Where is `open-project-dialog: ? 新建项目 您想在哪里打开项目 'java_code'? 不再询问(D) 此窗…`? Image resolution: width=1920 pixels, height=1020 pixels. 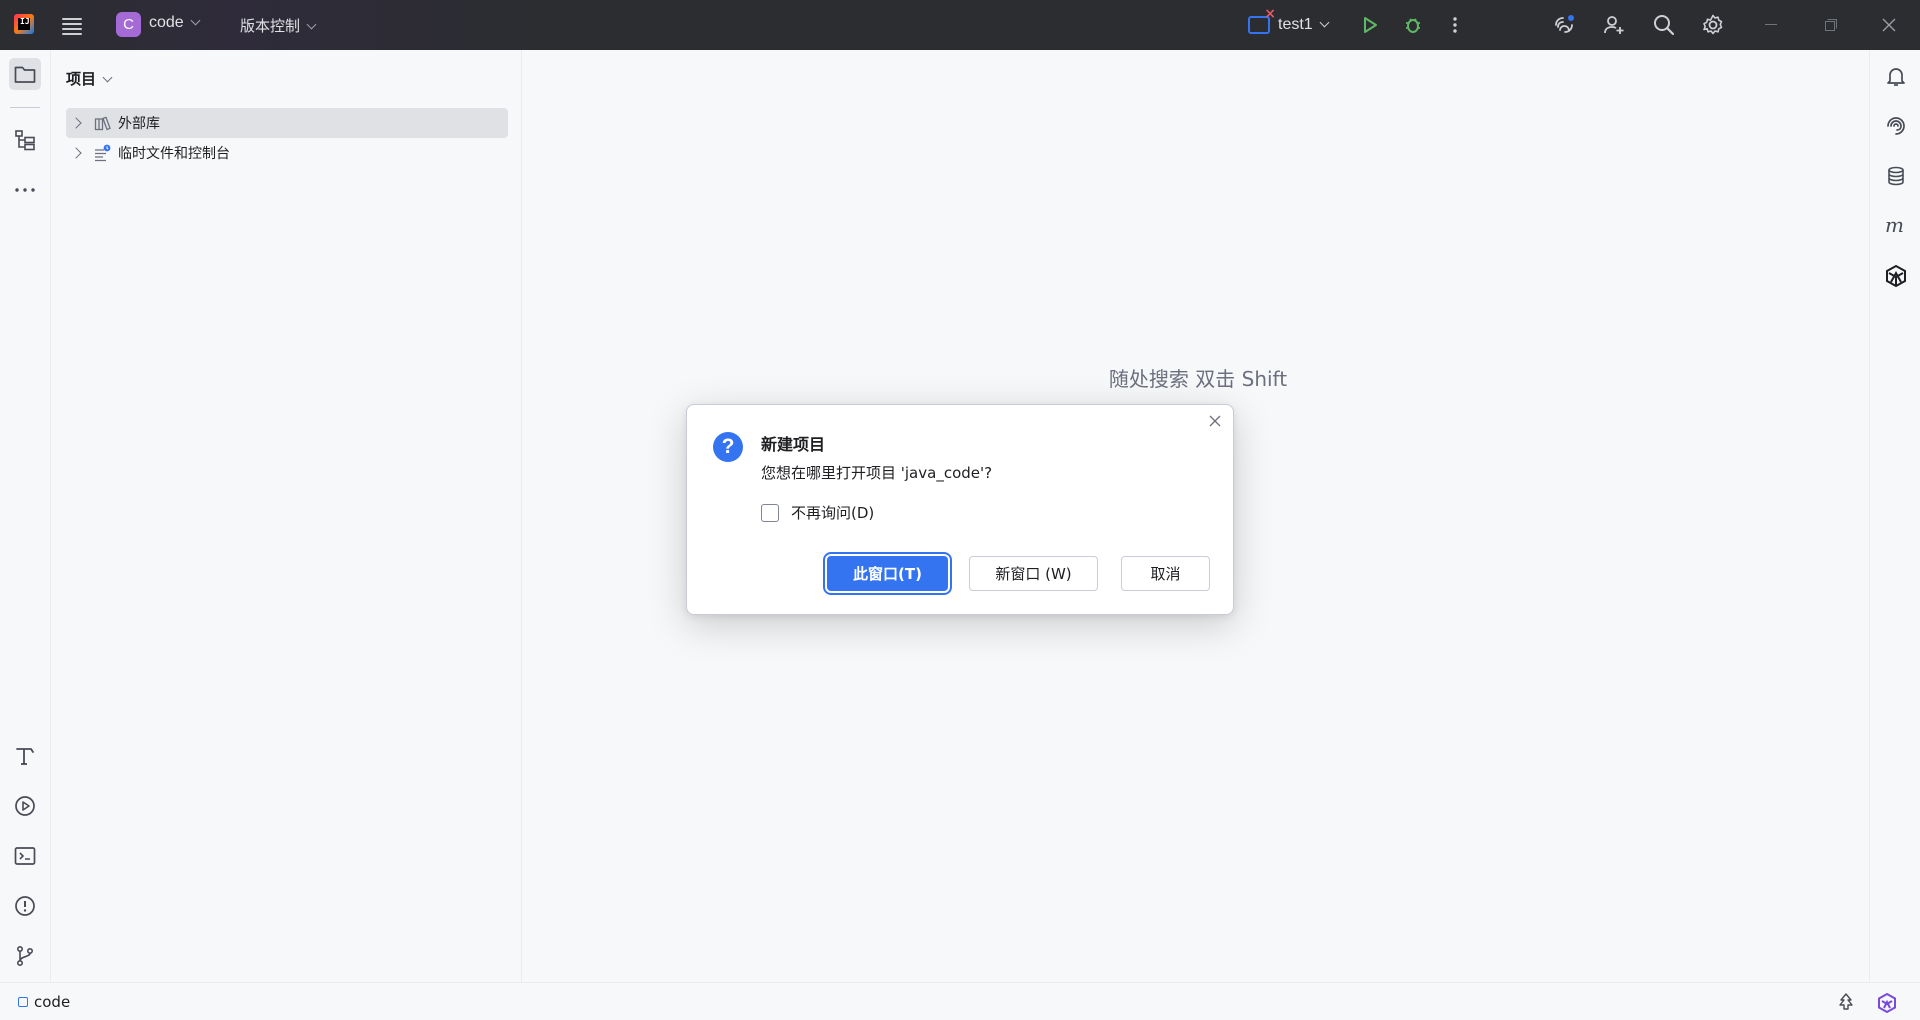
open-project-dialog: ? 新建项目 您想在哪里打开项目 'java_code'? 不再询问(D) 此窗… is located at coordinates (960, 509).